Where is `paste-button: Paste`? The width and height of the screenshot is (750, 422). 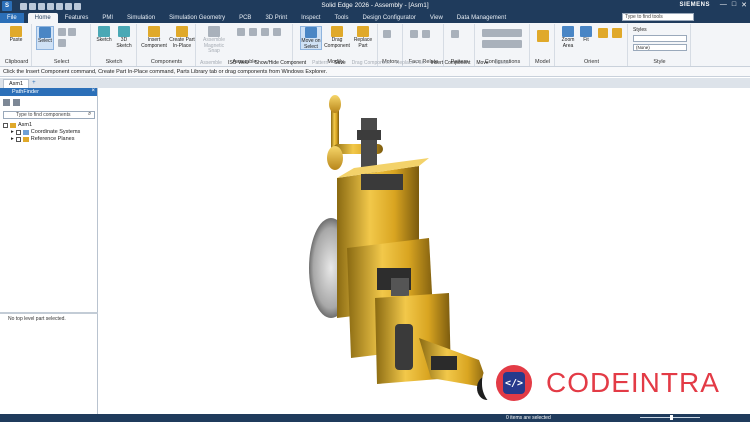 paste-button: Paste is located at coordinates (16, 35).